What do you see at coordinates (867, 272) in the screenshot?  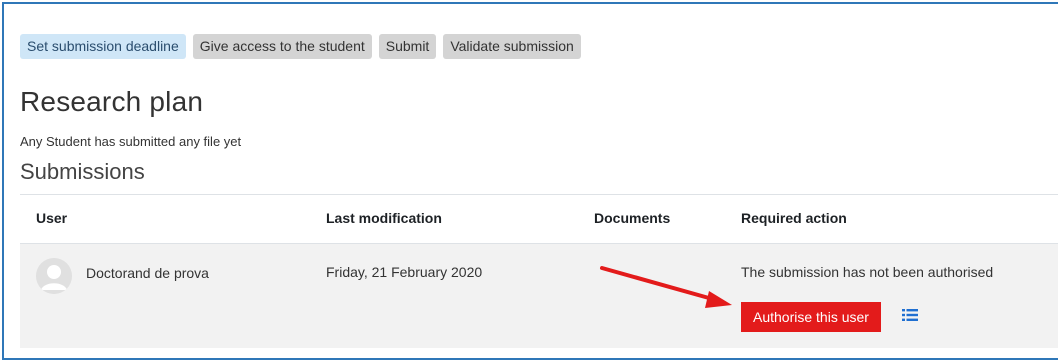 I see `required-action-text: The submission has not been authorised` at bounding box center [867, 272].